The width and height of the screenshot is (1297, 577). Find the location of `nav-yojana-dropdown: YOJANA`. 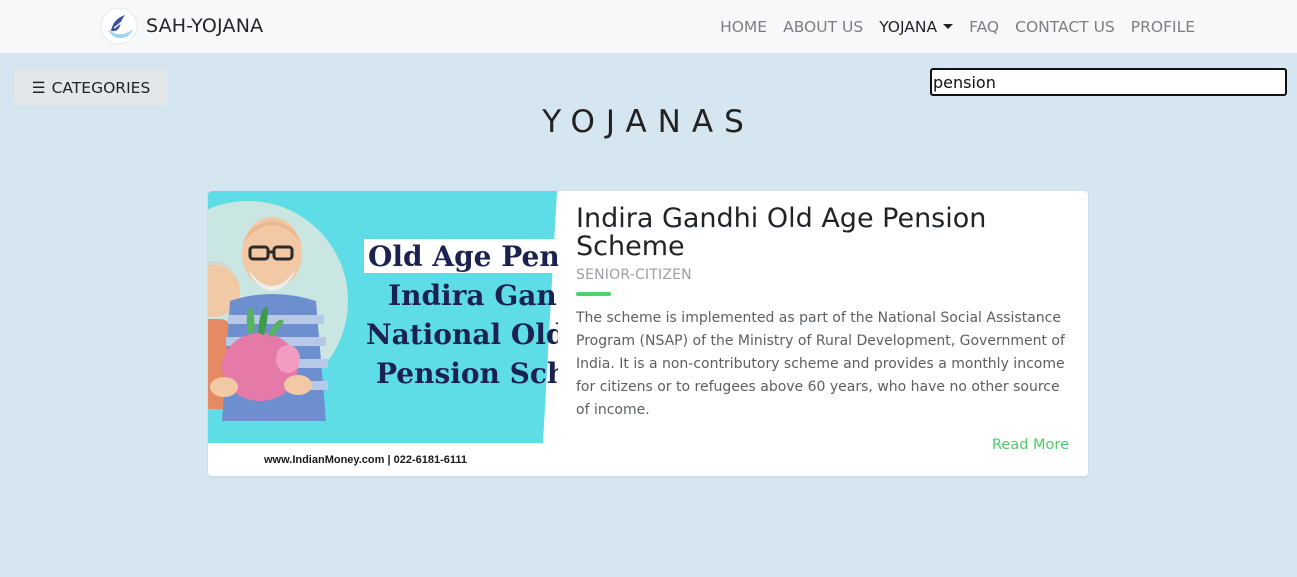

nav-yojana-dropdown: YOJANA is located at coordinates (916, 26).